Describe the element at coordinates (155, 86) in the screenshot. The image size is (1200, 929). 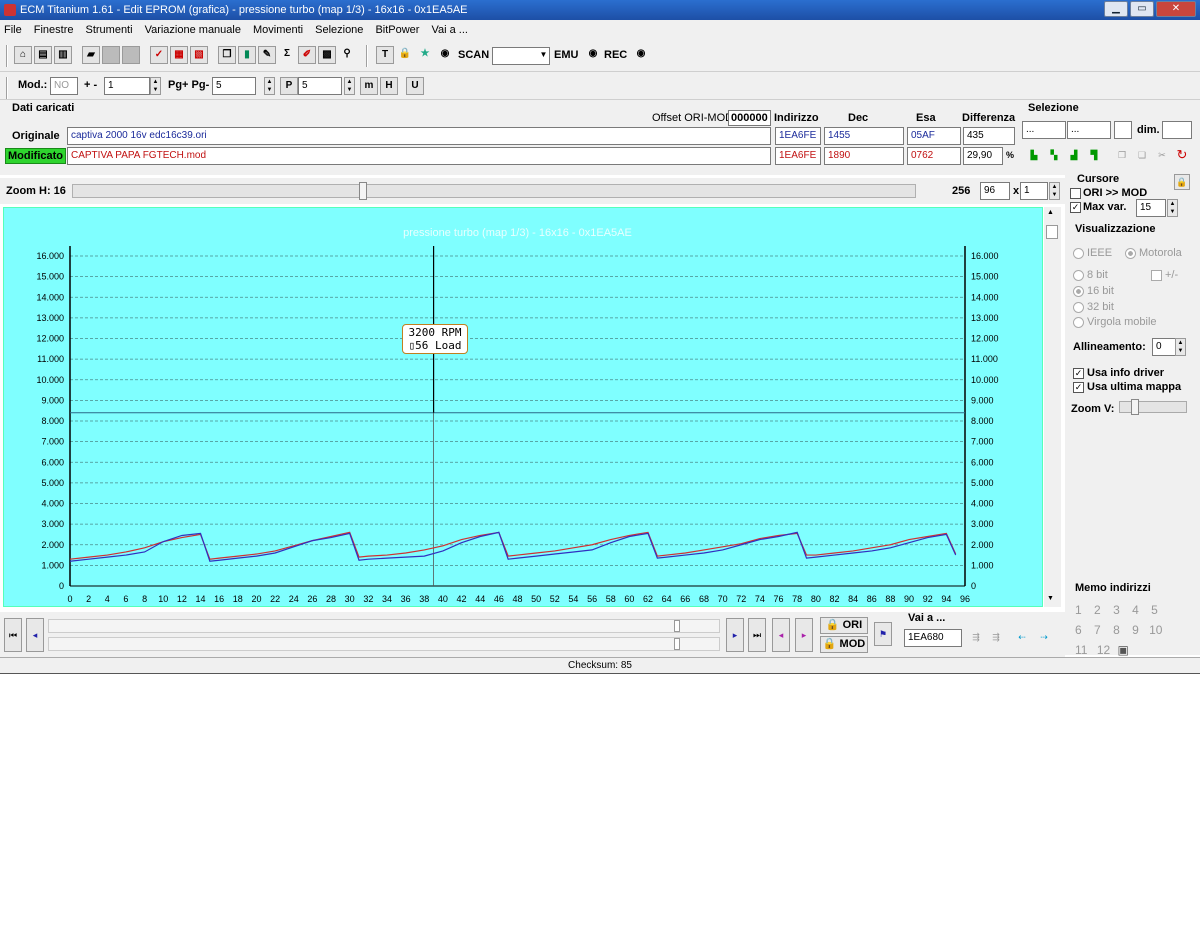
I see `step-spinner: ▲ ▼` at that location.